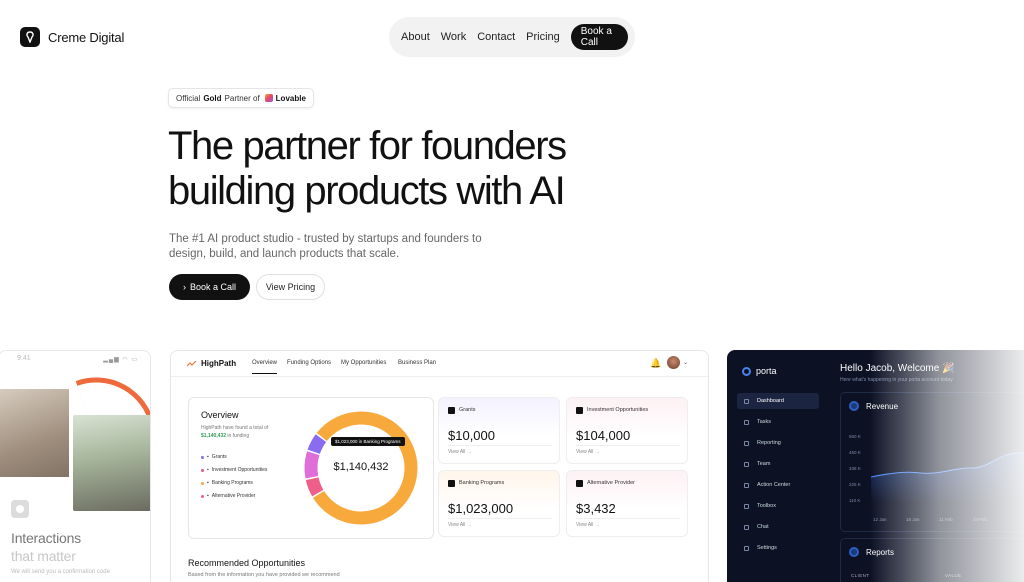 This screenshot has width=1024, height=582. What do you see at coordinates (543, 37) in the screenshot?
I see `nav-link-pricing: Pricing` at bounding box center [543, 37].